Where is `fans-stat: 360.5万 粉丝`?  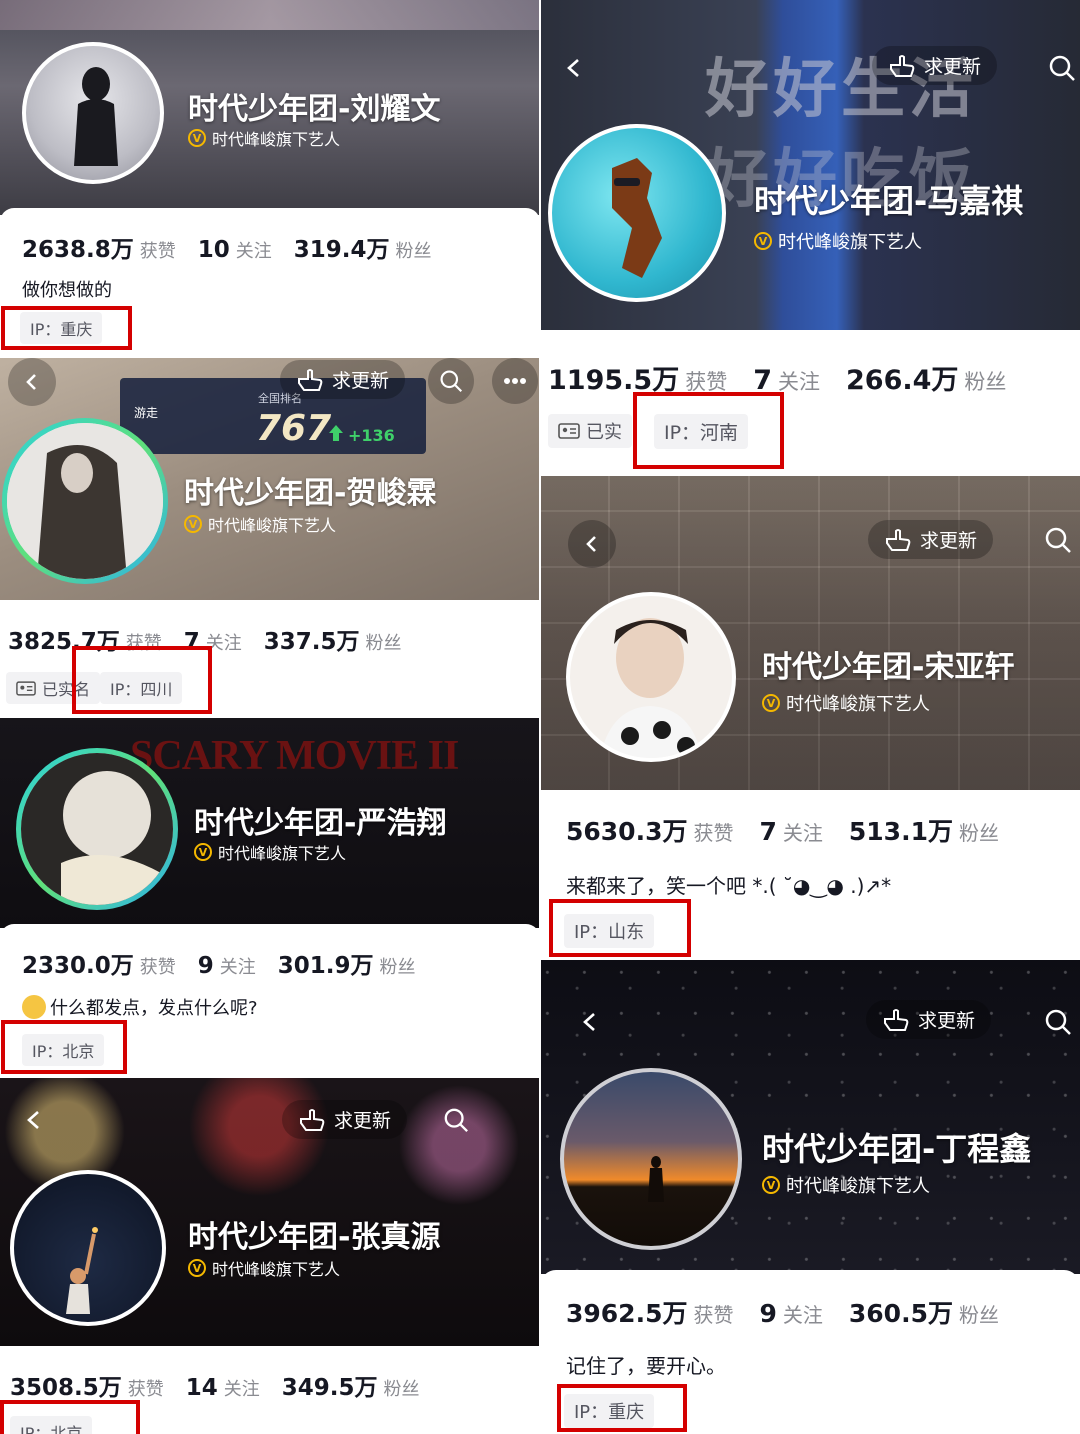 fans-stat: 360.5万 粉丝 is located at coordinates (924, 1312).